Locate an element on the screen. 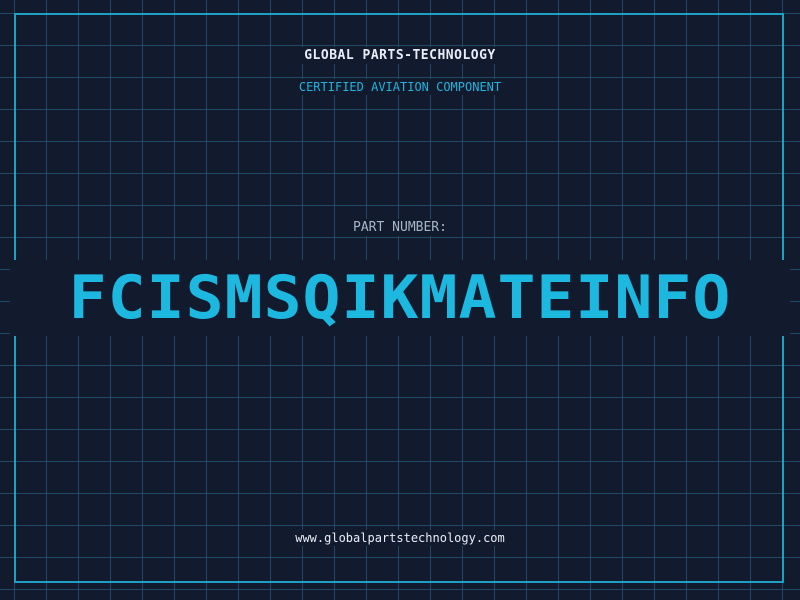 This screenshot has width=800, height=600. company-name-text: GLOBAL PARTS-TECHNOLOGY is located at coordinates (400, 55).